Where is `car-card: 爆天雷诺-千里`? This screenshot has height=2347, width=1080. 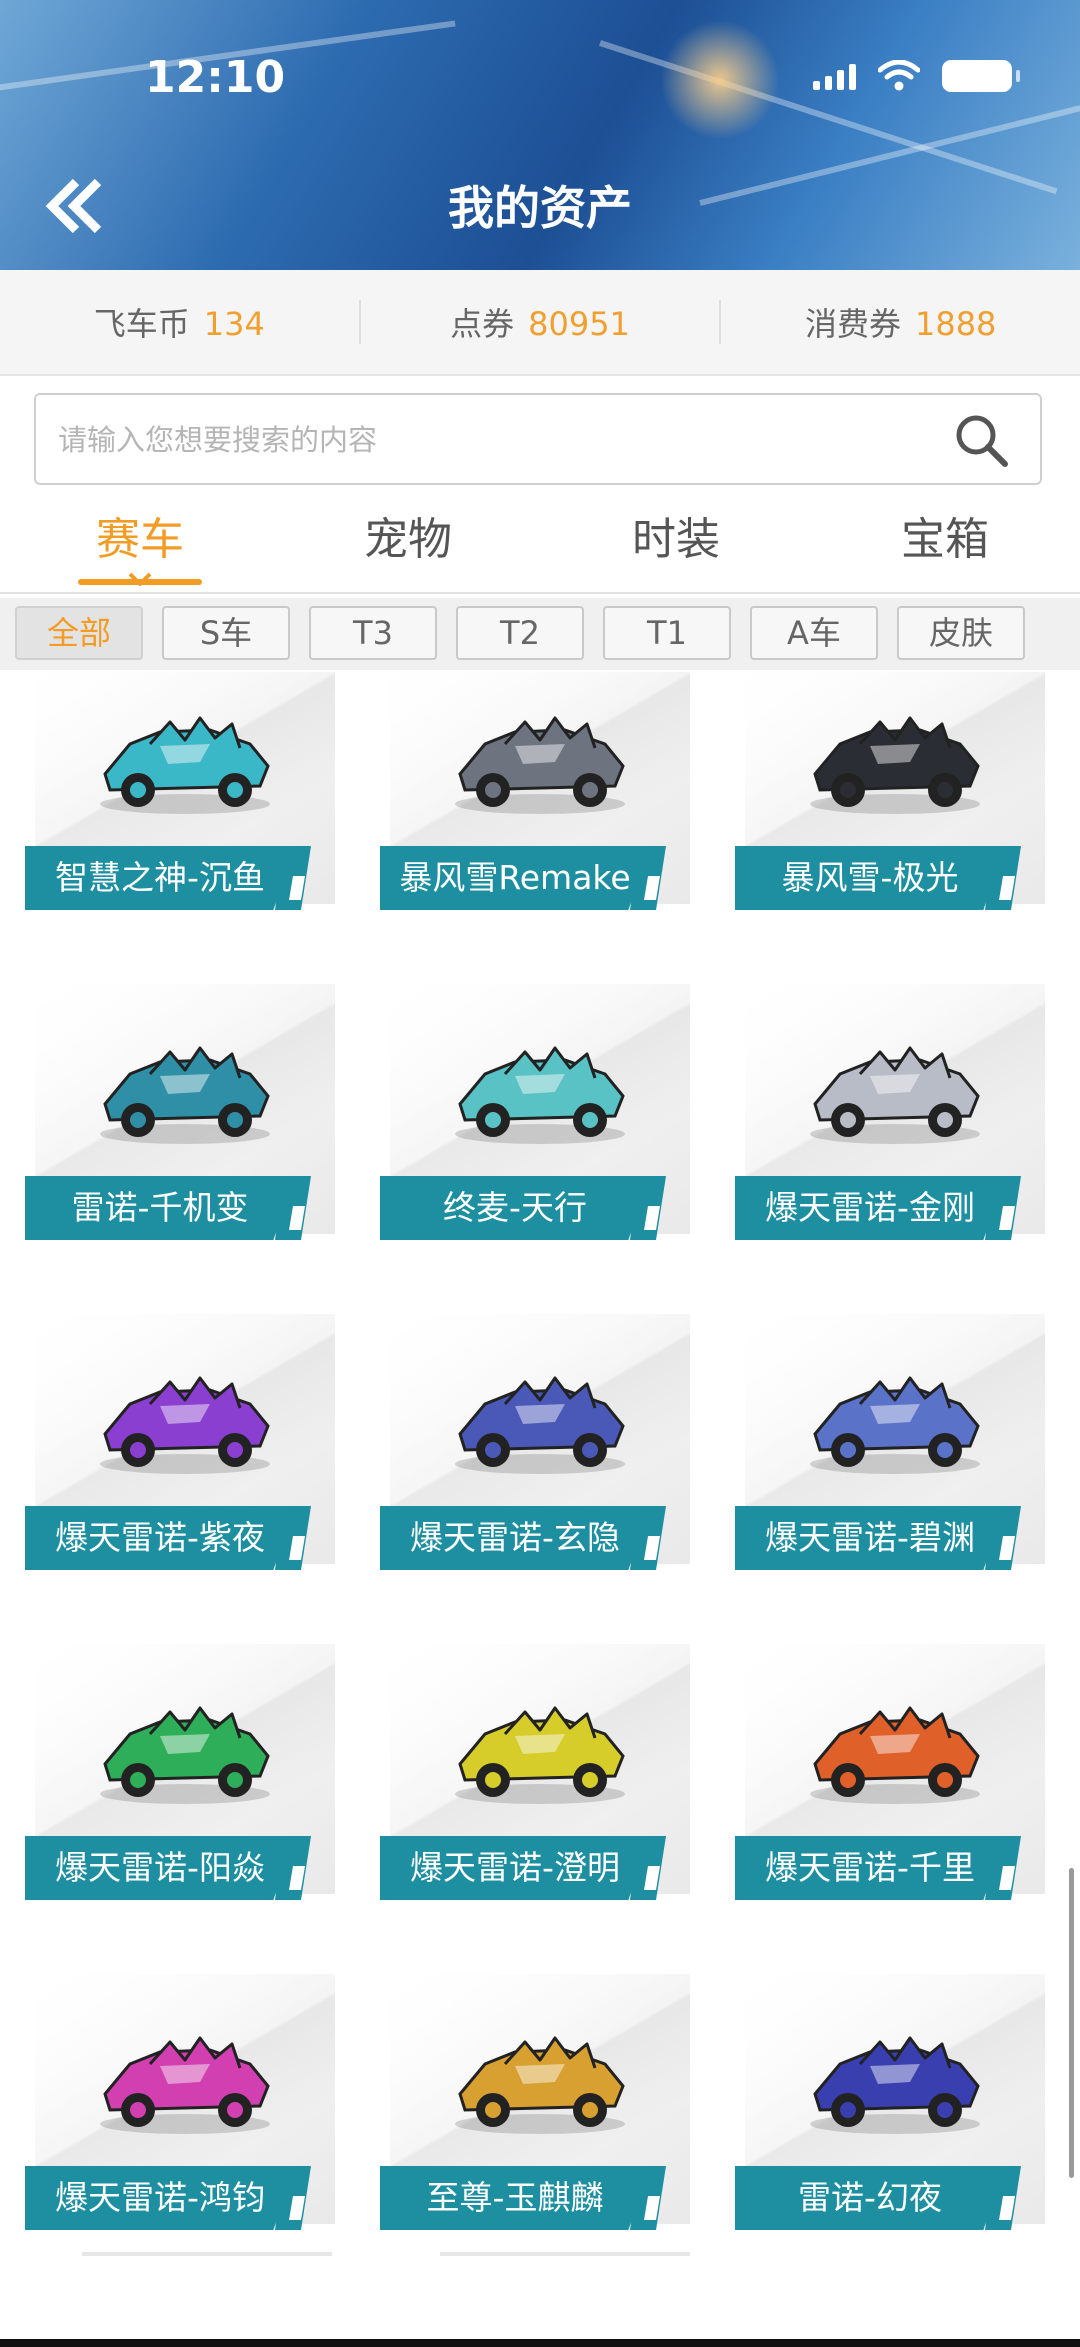 car-card: 爆天雷诺-千里 is located at coordinates (890, 1772).